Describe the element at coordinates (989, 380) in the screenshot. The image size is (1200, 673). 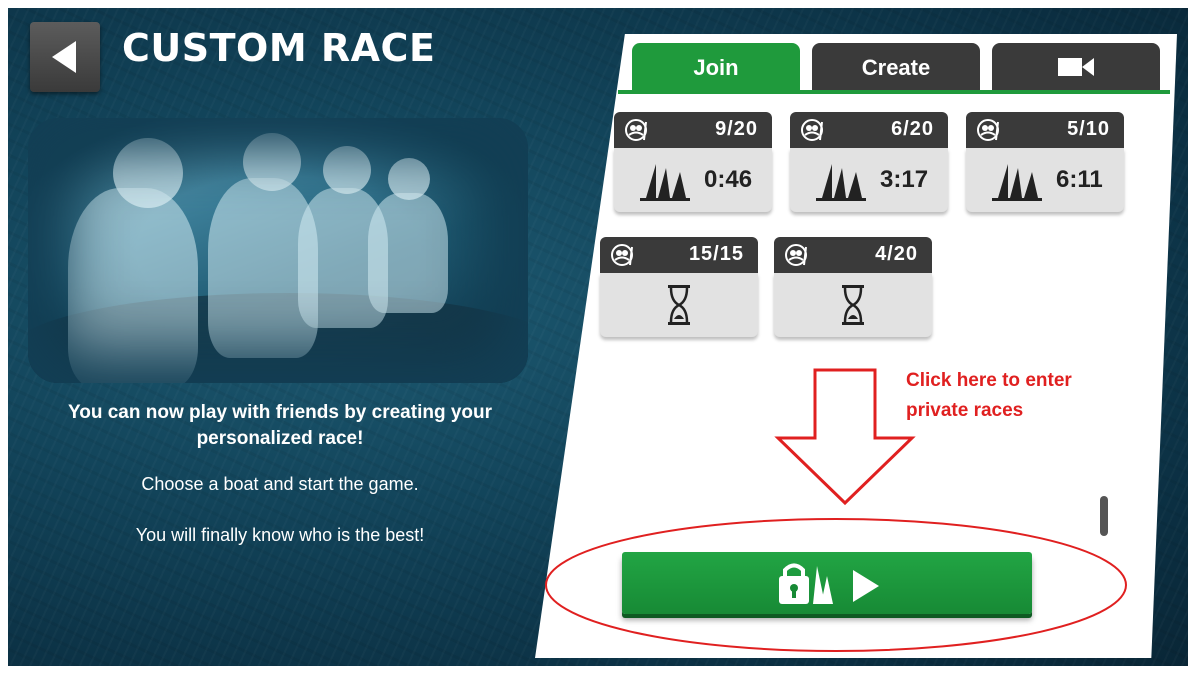
I see `annotation-line-1: Click here to enter` at that location.